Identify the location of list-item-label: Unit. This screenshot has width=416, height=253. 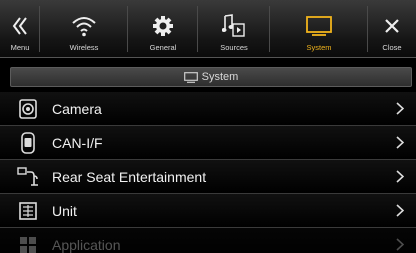
(64, 210).